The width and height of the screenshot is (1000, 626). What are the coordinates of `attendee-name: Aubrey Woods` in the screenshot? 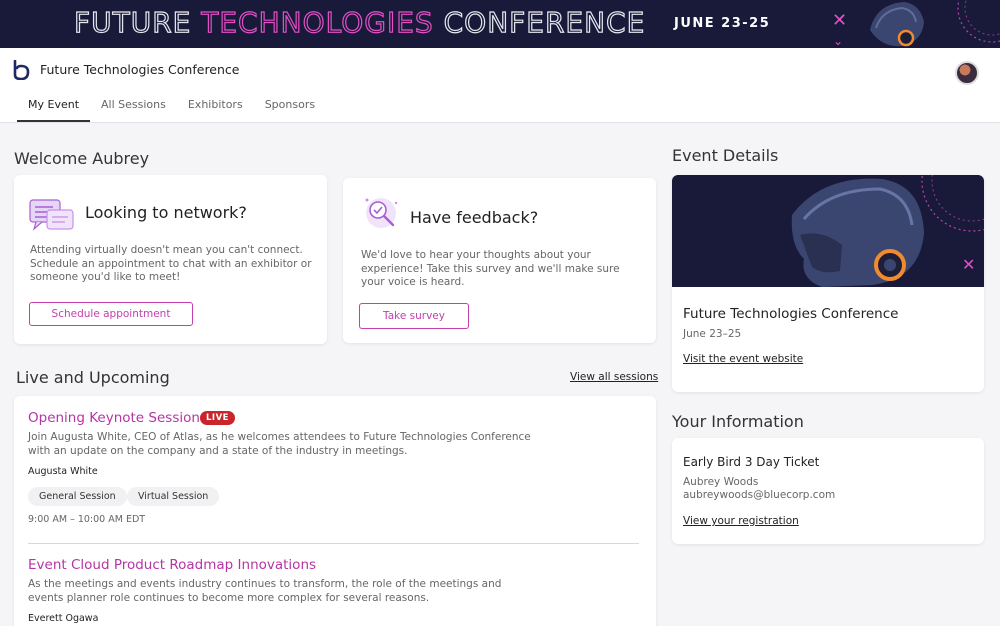 It's located at (721, 482).